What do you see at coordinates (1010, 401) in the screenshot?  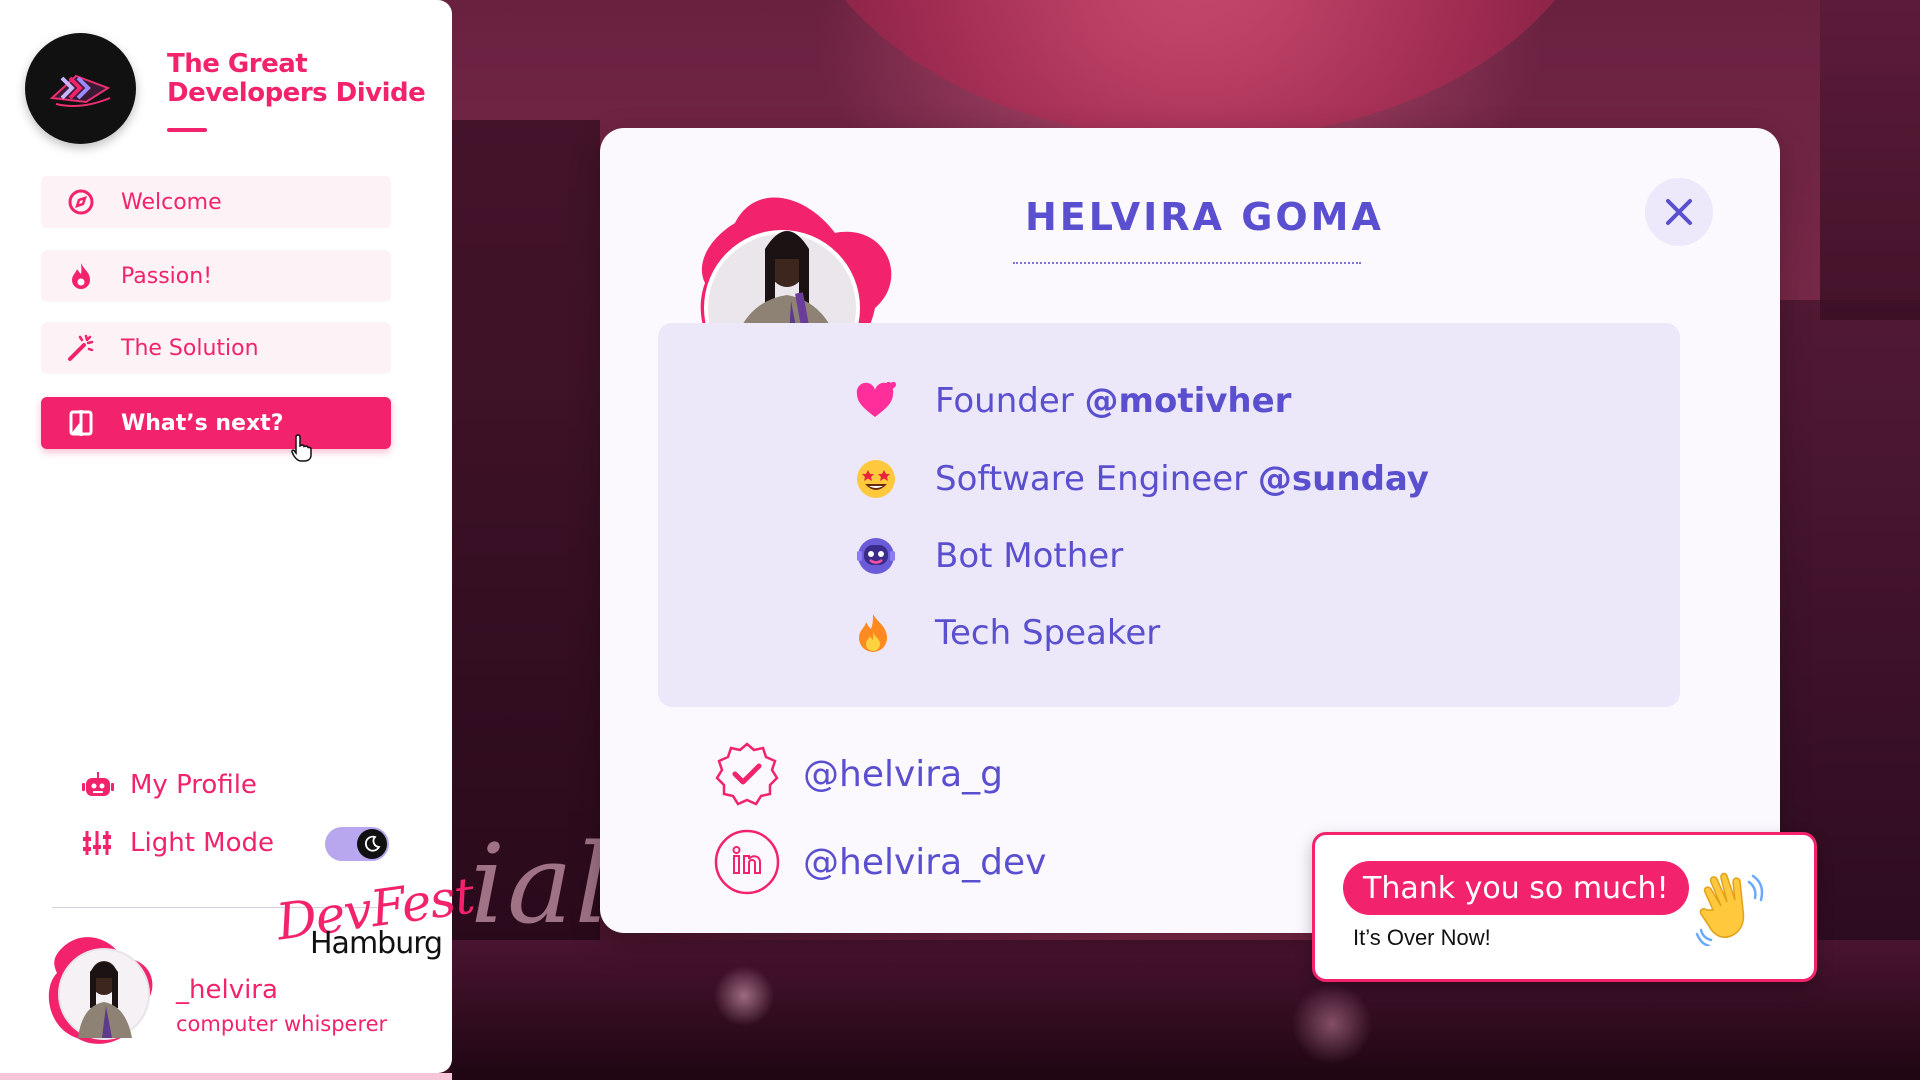 I see `role-text: Founder` at bounding box center [1010, 401].